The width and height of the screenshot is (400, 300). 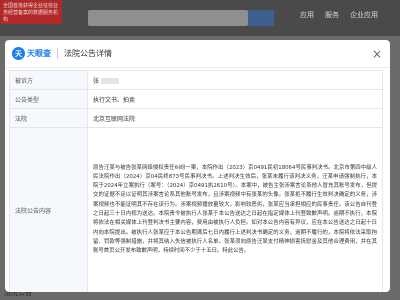 I want to click on nav-item-apps: 应用, so click(x=307, y=15).